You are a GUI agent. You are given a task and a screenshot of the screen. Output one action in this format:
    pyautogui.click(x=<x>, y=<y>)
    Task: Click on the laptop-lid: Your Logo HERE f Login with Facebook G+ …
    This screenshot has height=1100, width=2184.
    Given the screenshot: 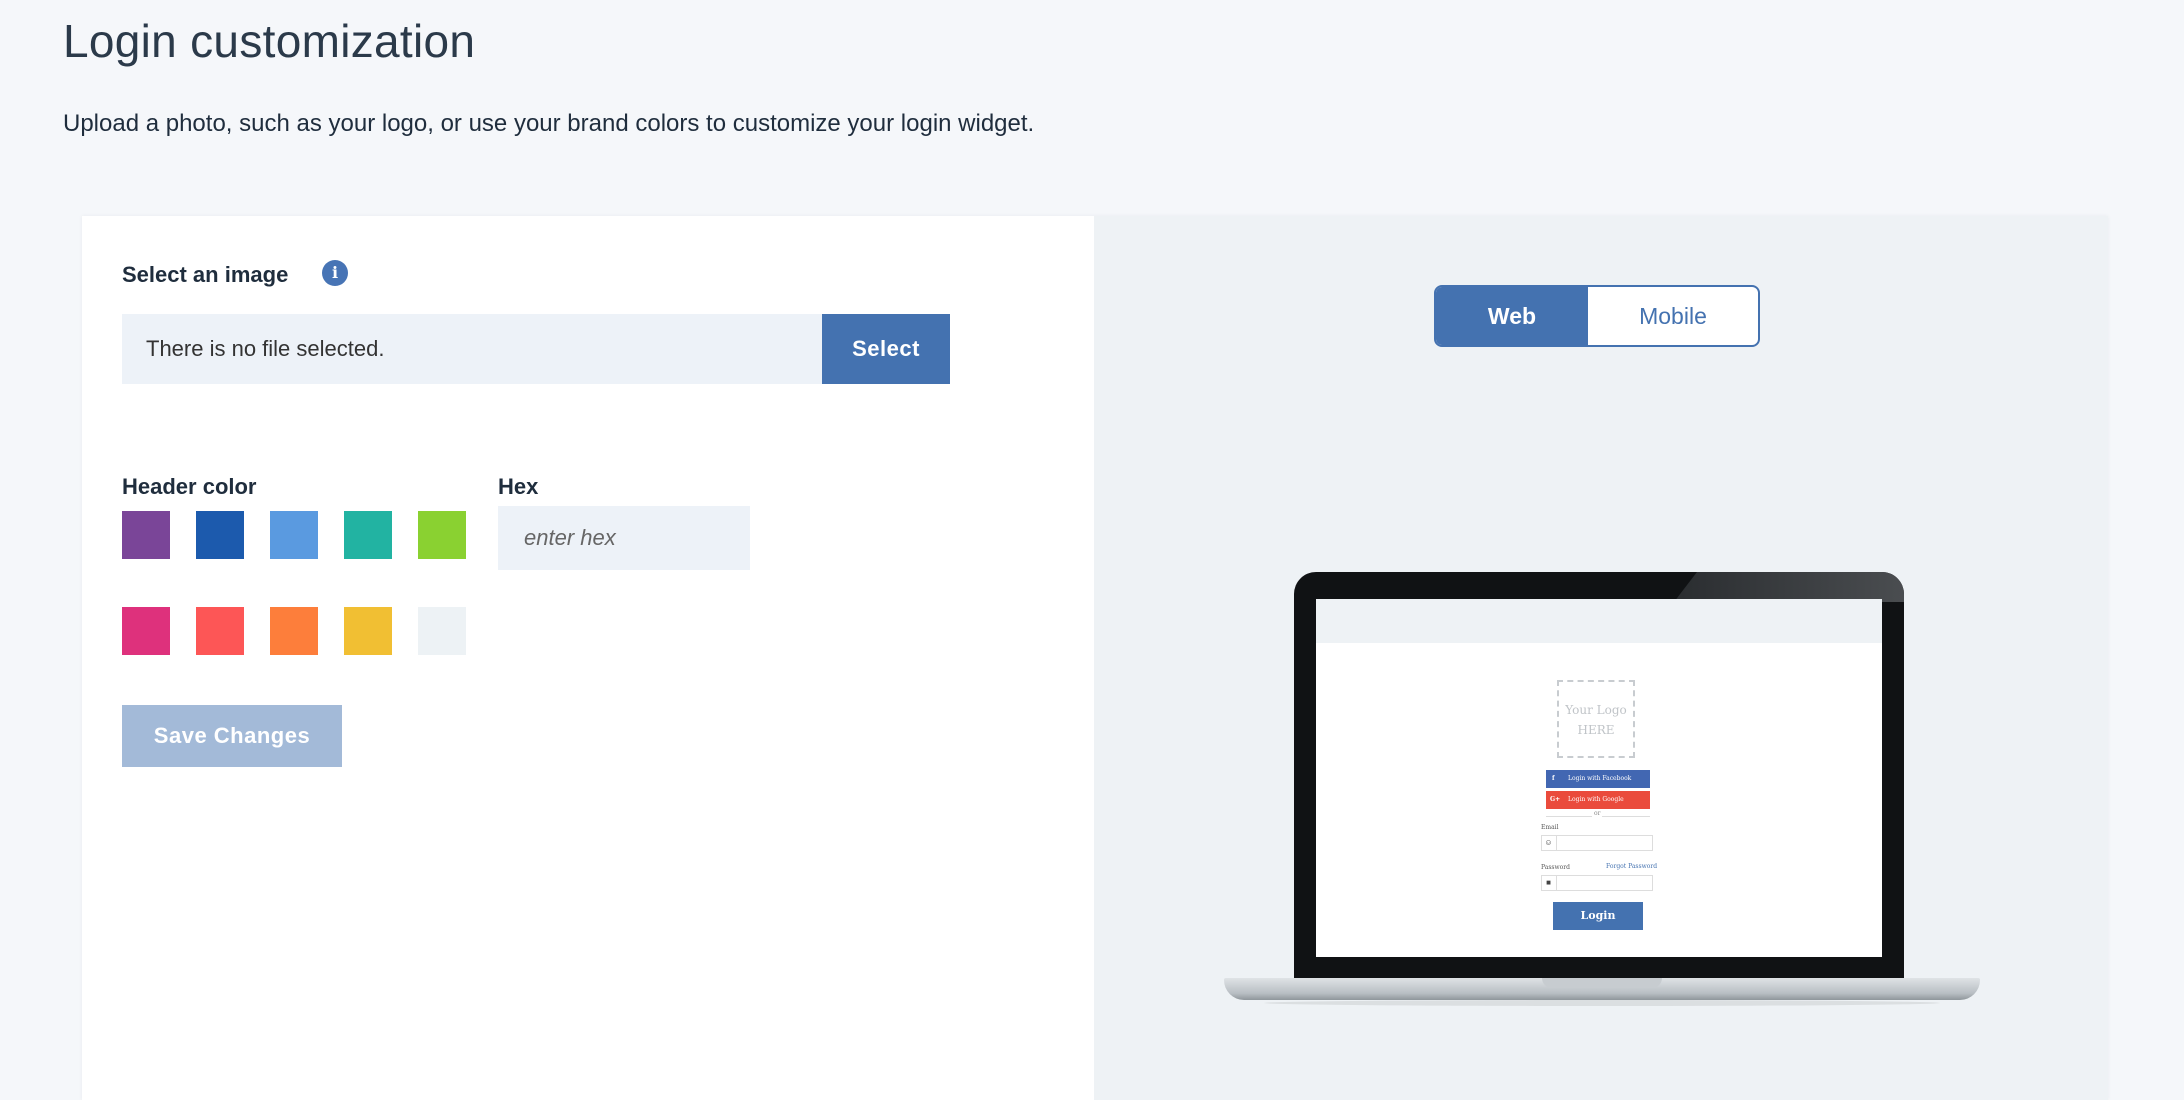 What is the action you would take?
    pyautogui.click(x=1599, y=778)
    